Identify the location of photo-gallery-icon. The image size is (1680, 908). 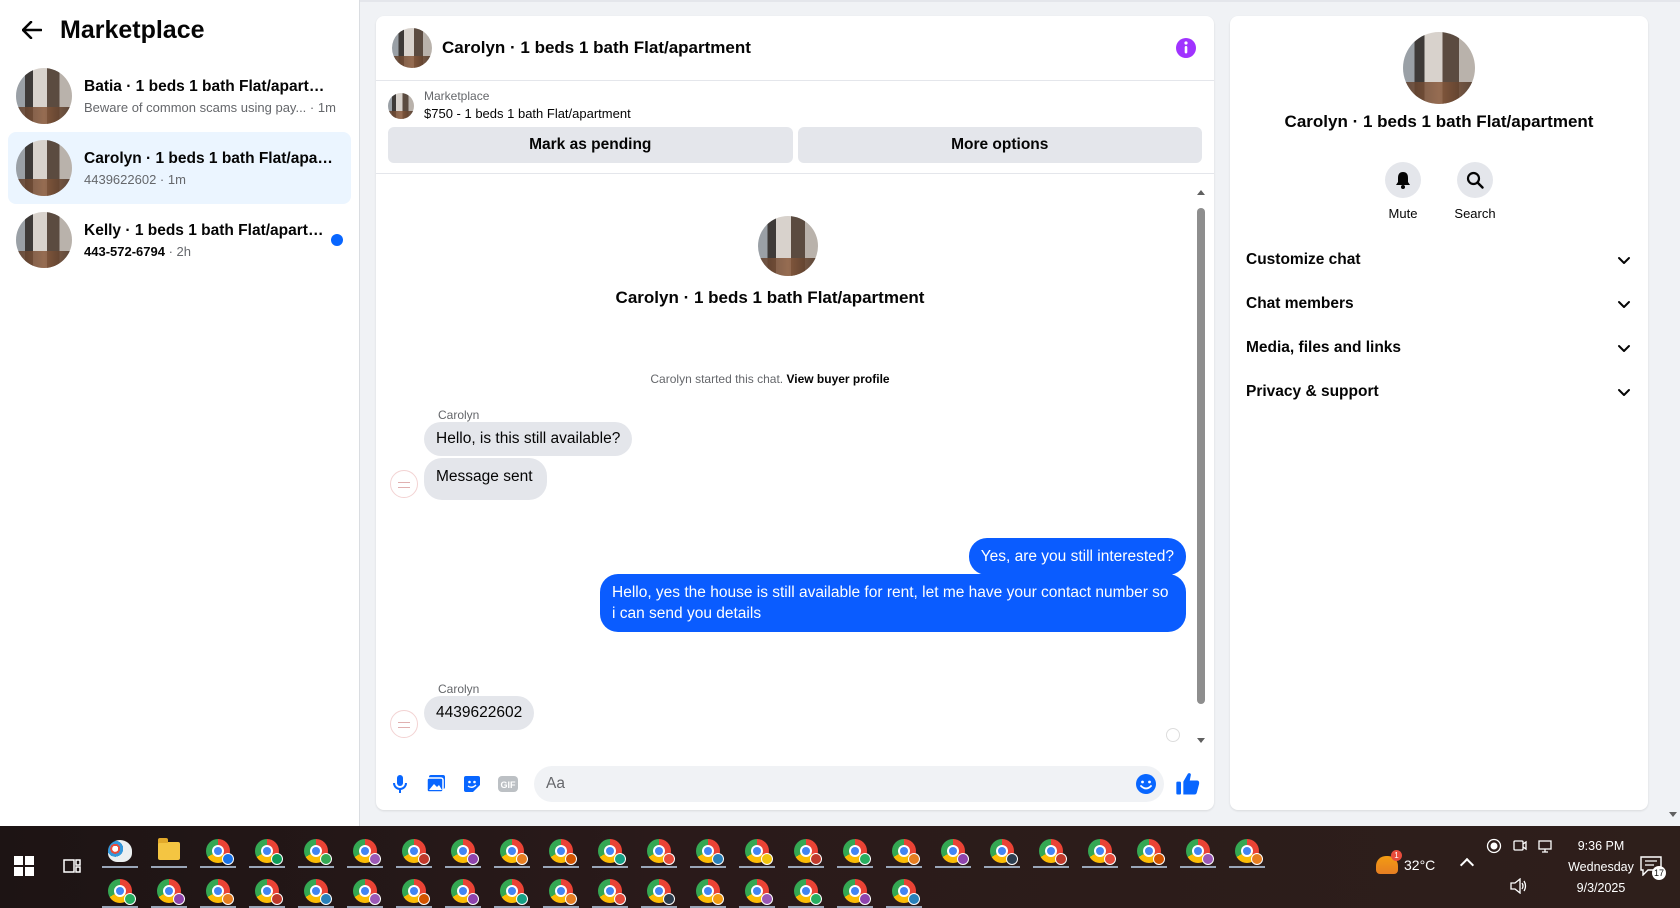
(436, 784).